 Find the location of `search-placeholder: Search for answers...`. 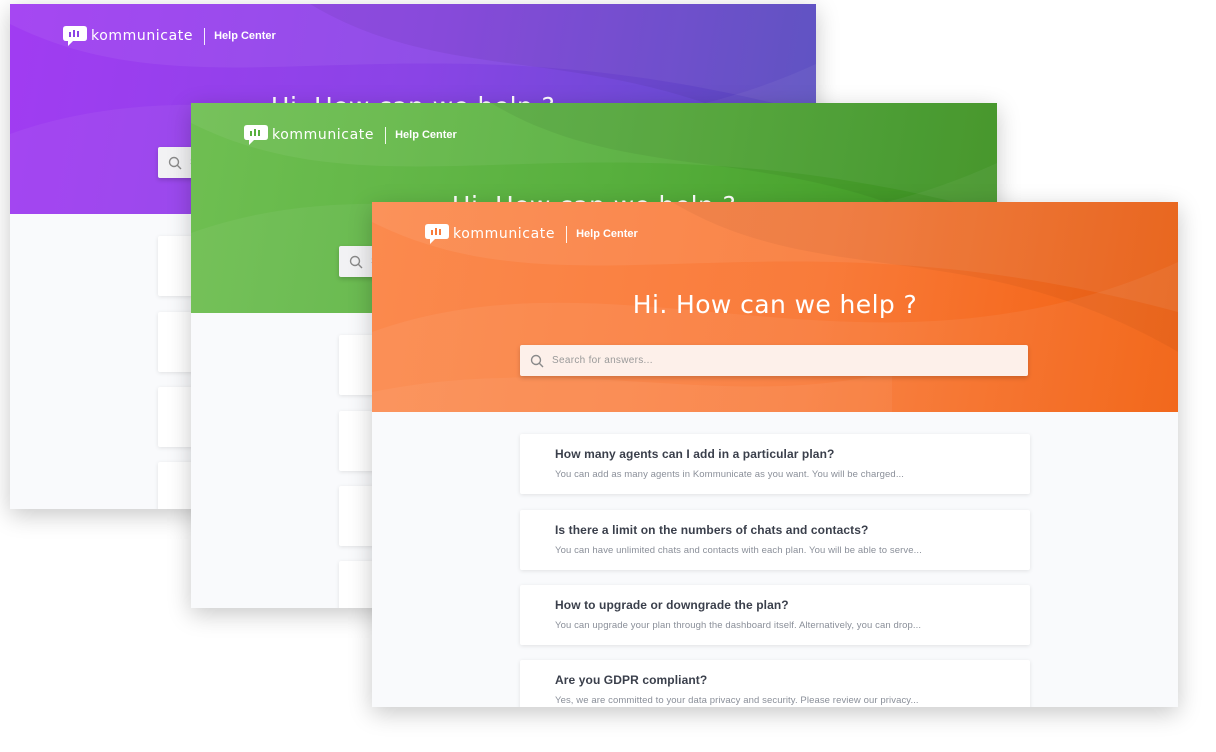

search-placeholder: Search for answers... is located at coordinates (602, 360).